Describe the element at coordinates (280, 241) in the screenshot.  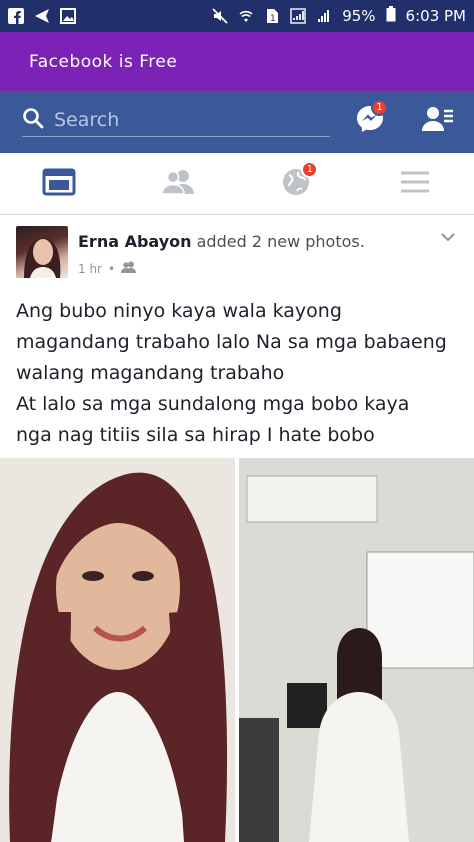
I see `post-action: added 2 new photos.` at that location.